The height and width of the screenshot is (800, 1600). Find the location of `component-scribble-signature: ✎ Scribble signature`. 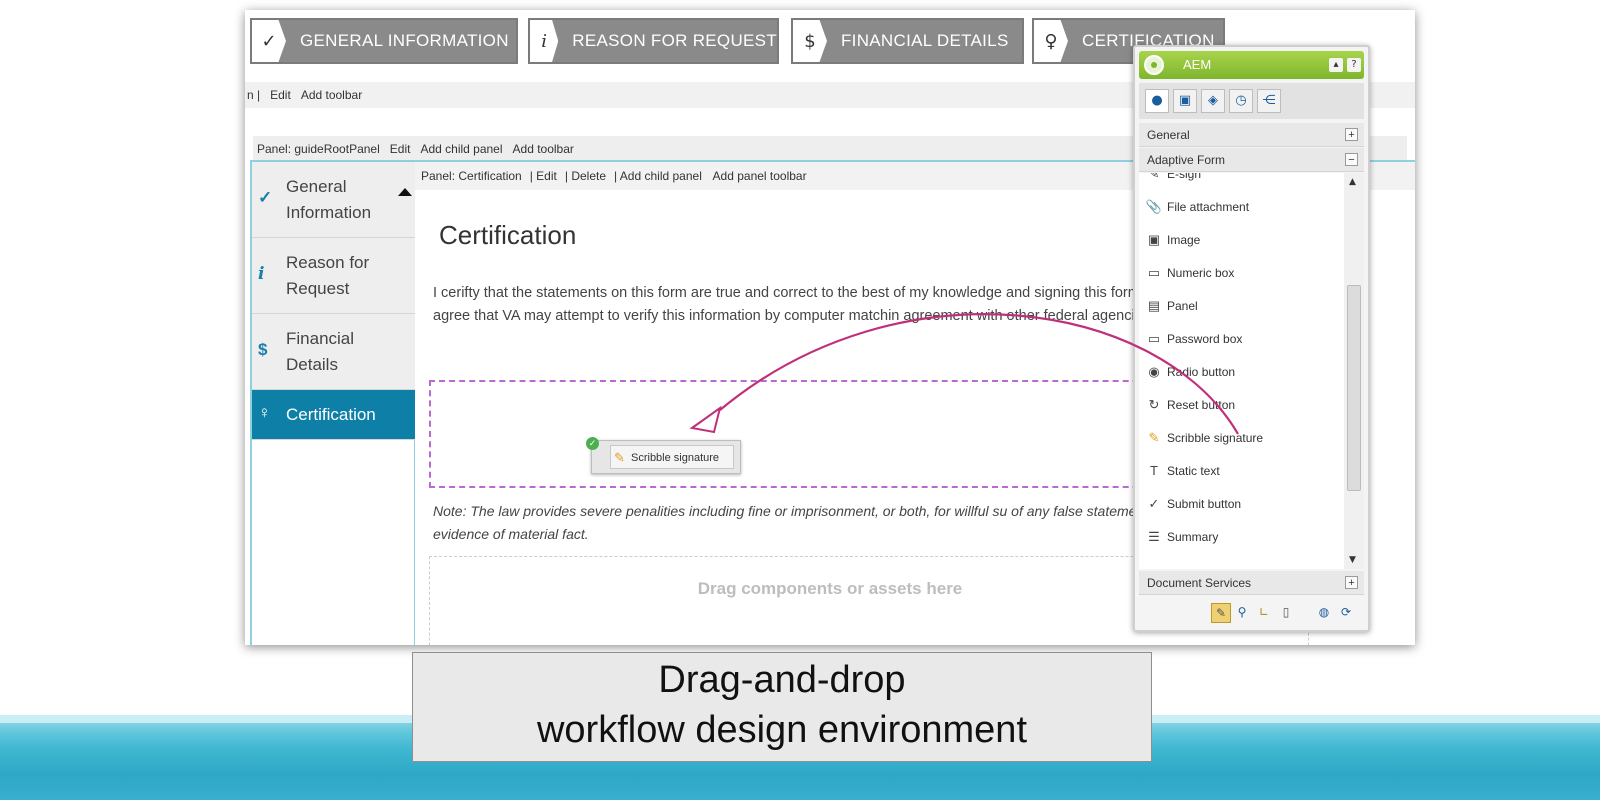

component-scribble-signature: ✎ Scribble signature is located at coordinates (1204, 438).